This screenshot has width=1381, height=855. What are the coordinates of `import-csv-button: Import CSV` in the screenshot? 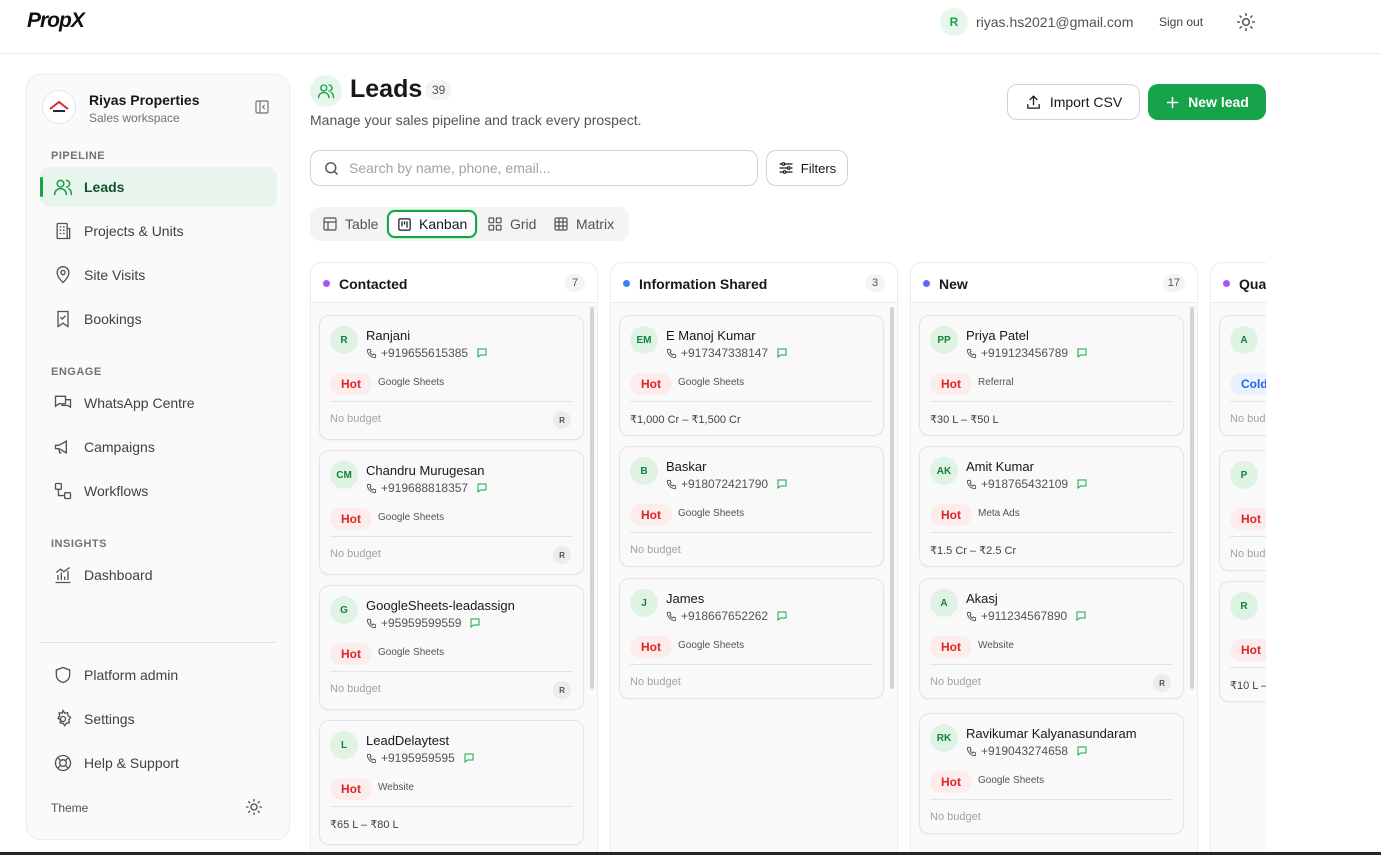 It's located at (1073, 102).